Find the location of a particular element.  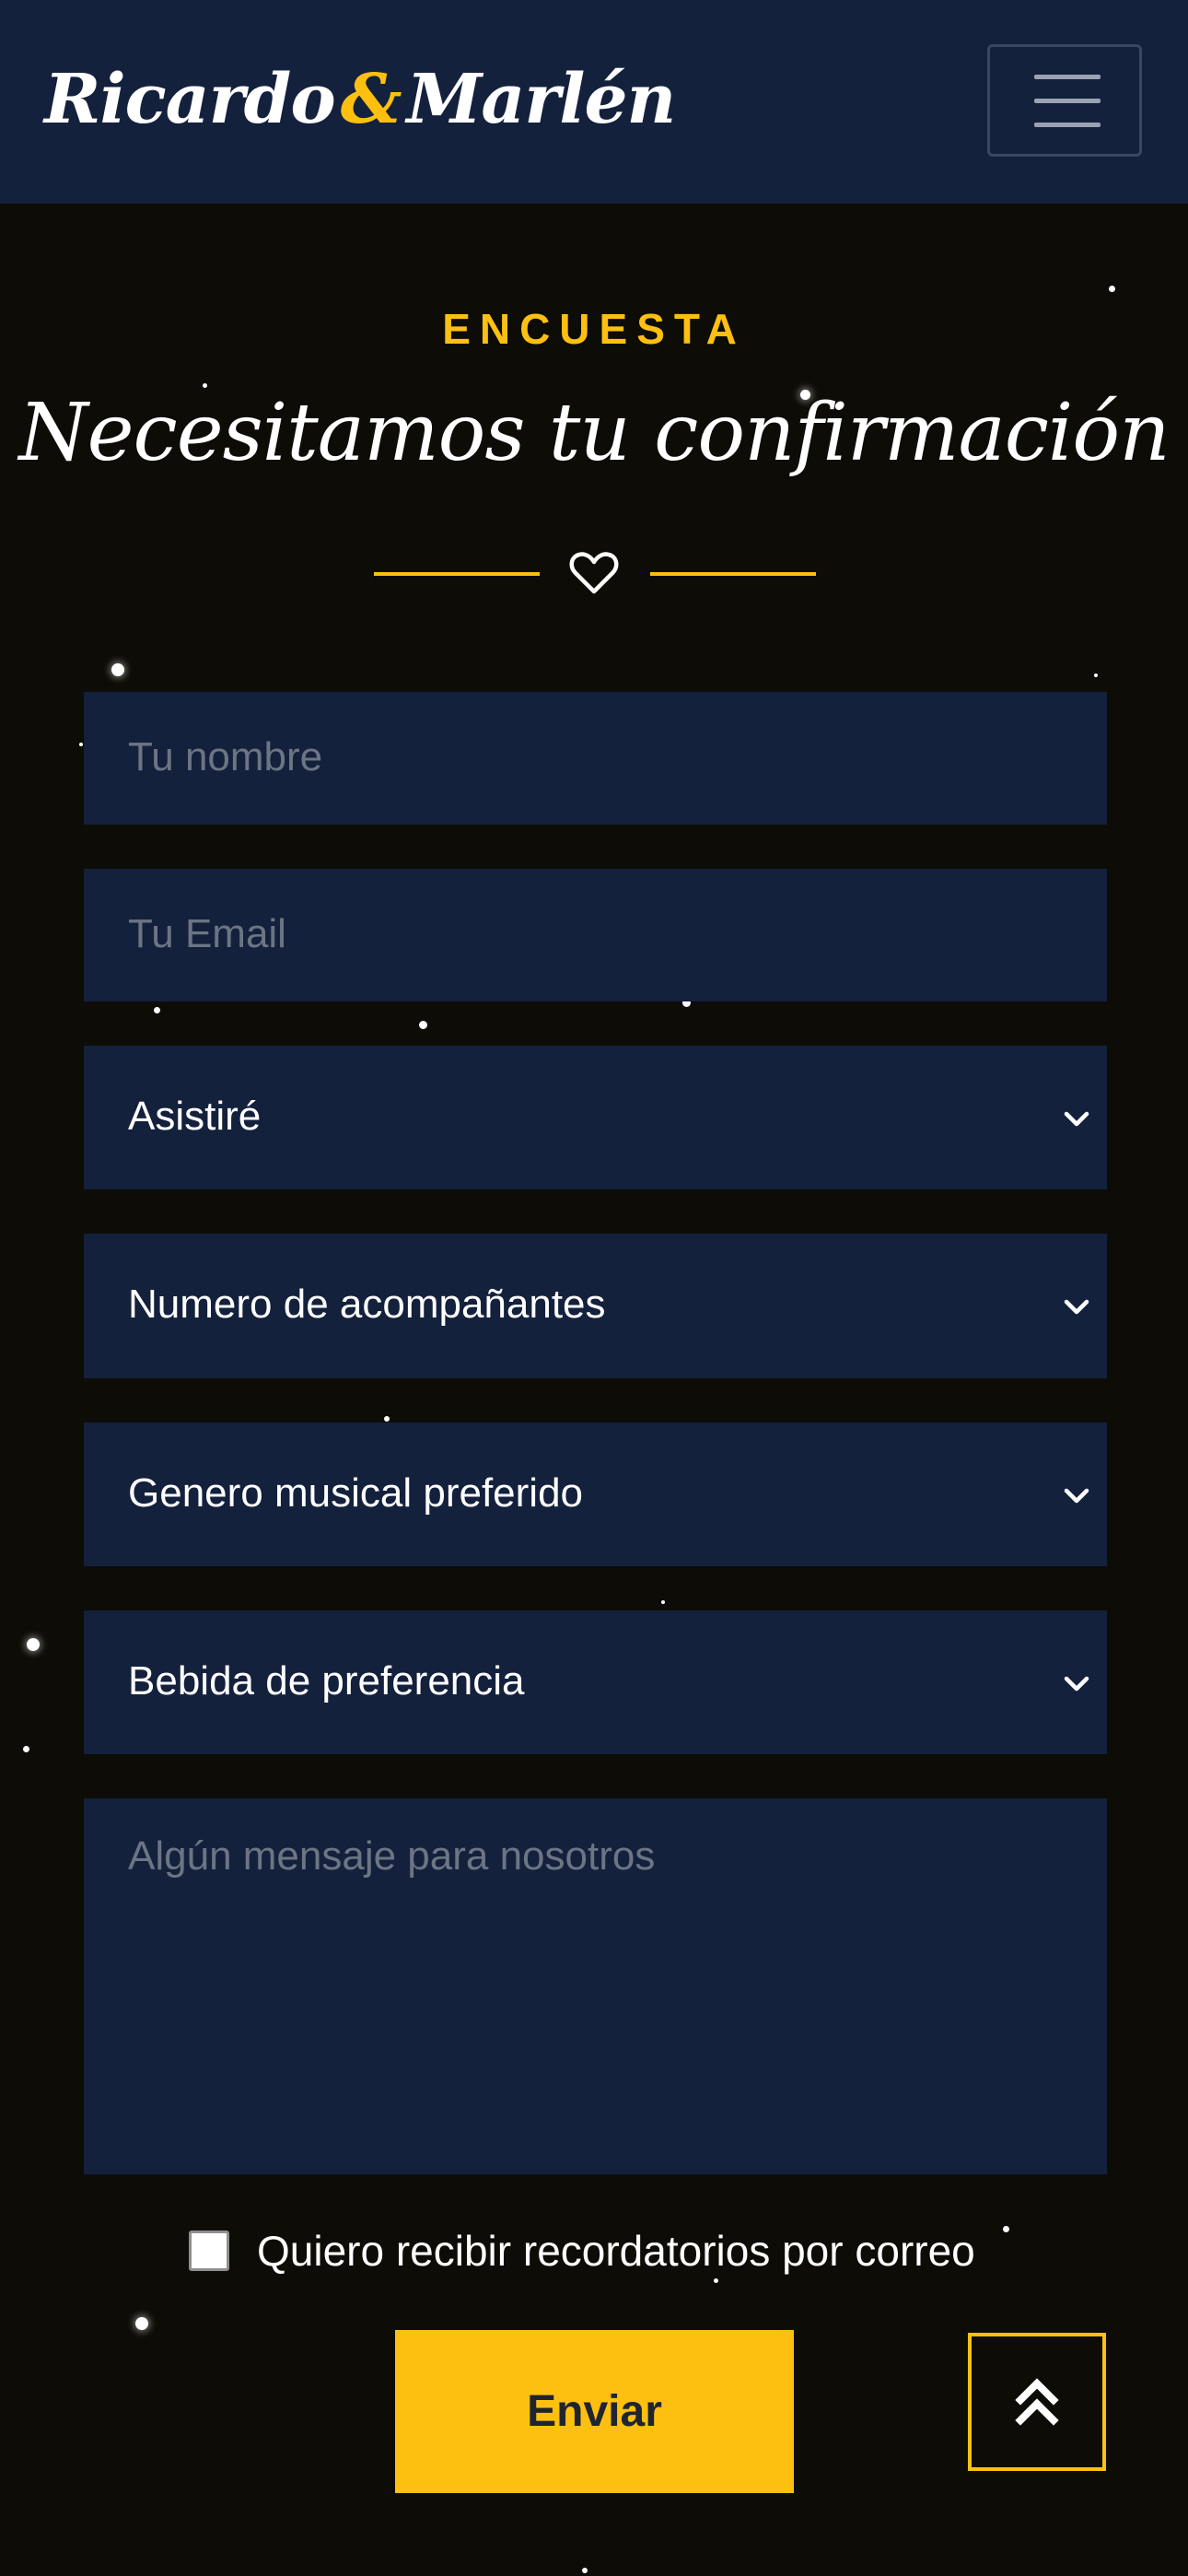

brand-first-name: Ricardo is located at coordinates (190, 99).